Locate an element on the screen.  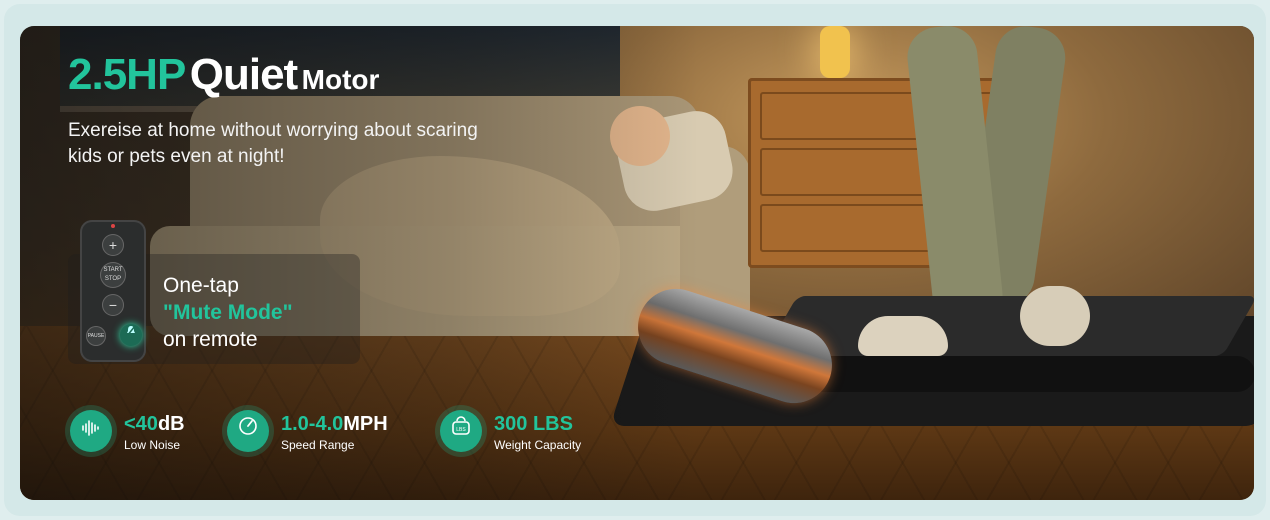
remote-caption: One-tap "Mute Mode" on remote is located at coordinates (228, 312).